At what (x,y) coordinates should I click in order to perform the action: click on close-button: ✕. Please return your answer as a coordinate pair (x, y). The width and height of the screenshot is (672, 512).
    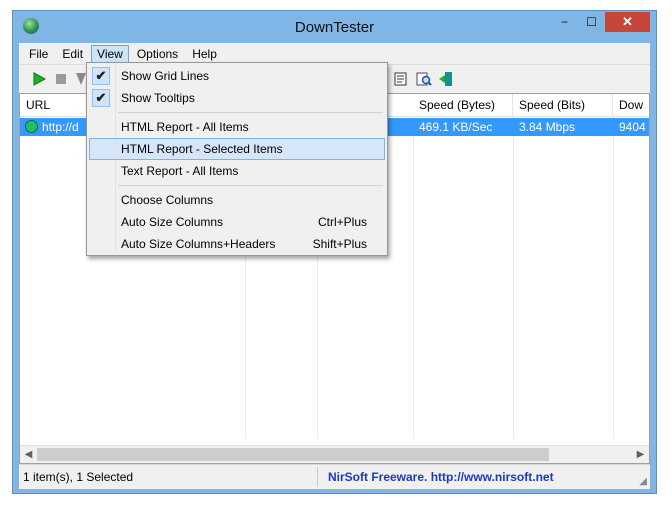
    Looking at the image, I should click on (627, 22).